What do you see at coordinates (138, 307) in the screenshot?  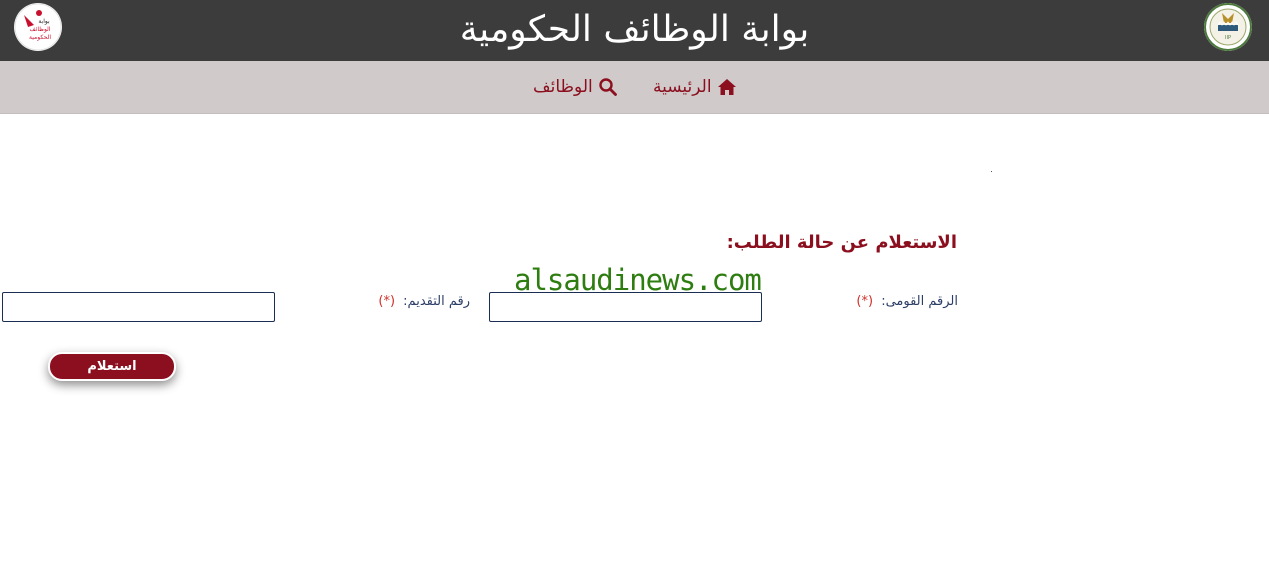 I see `application-number-input` at bounding box center [138, 307].